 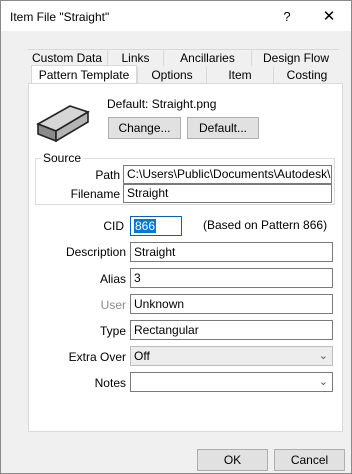 What do you see at coordinates (231, 278) in the screenshot?
I see `alias-field: 3` at bounding box center [231, 278].